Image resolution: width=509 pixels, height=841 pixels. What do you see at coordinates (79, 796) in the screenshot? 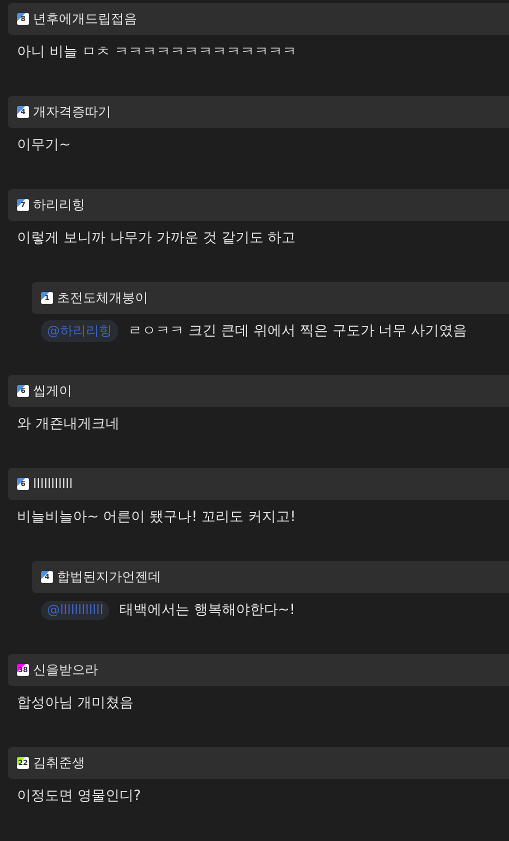
I see `comment-text: 이정도면 영물인디?` at bounding box center [79, 796].